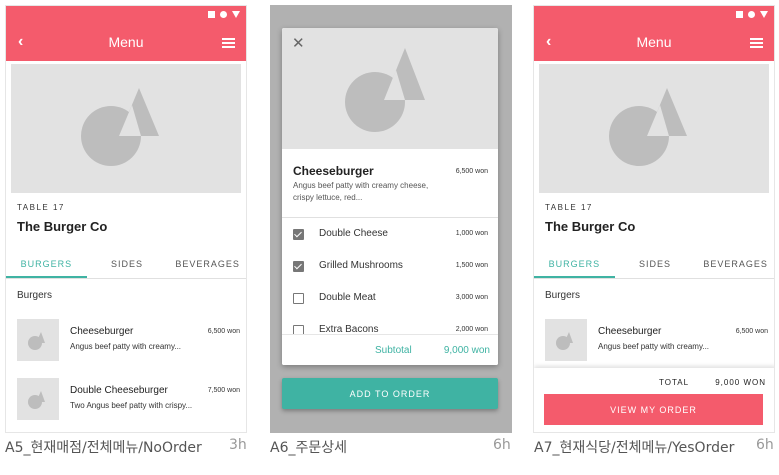 The image size is (779, 475). What do you see at coordinates (471, 329) in the screenshot?
I see `option-price: 2,000 won` at bounding box center [471, 329].